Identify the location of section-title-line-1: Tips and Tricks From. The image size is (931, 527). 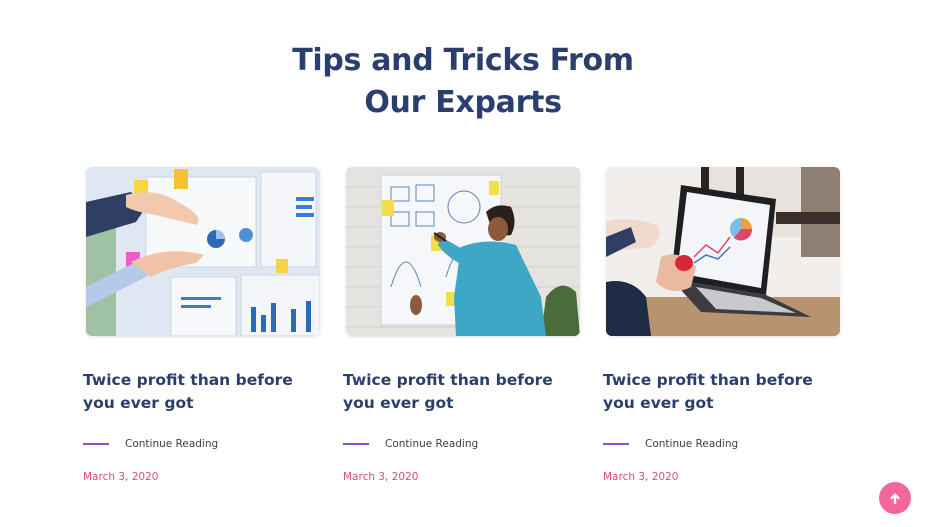
(463, 60).